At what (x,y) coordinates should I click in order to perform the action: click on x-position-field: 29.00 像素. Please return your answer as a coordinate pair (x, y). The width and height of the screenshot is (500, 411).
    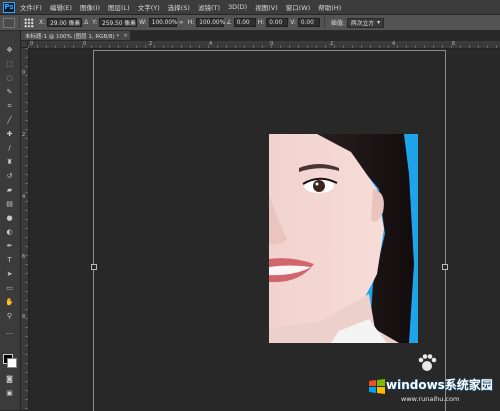
    Looking at the image, I should click on (65, 22).